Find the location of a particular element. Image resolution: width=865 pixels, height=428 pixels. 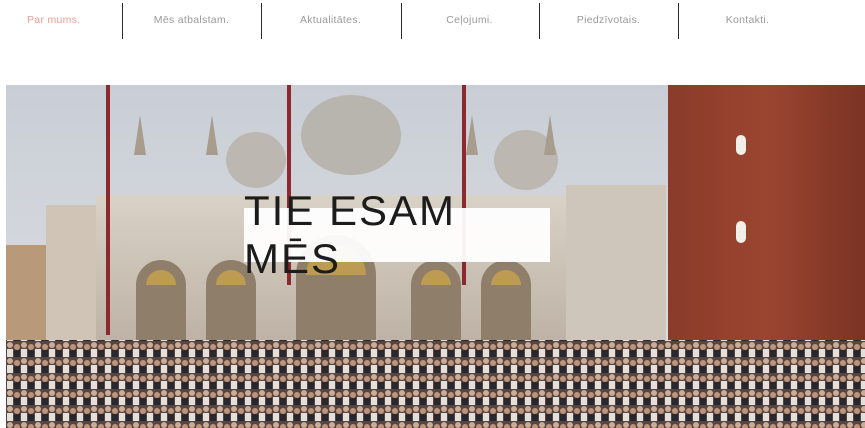

nav-label: Kontakti. is located at coordinates (747, 20).